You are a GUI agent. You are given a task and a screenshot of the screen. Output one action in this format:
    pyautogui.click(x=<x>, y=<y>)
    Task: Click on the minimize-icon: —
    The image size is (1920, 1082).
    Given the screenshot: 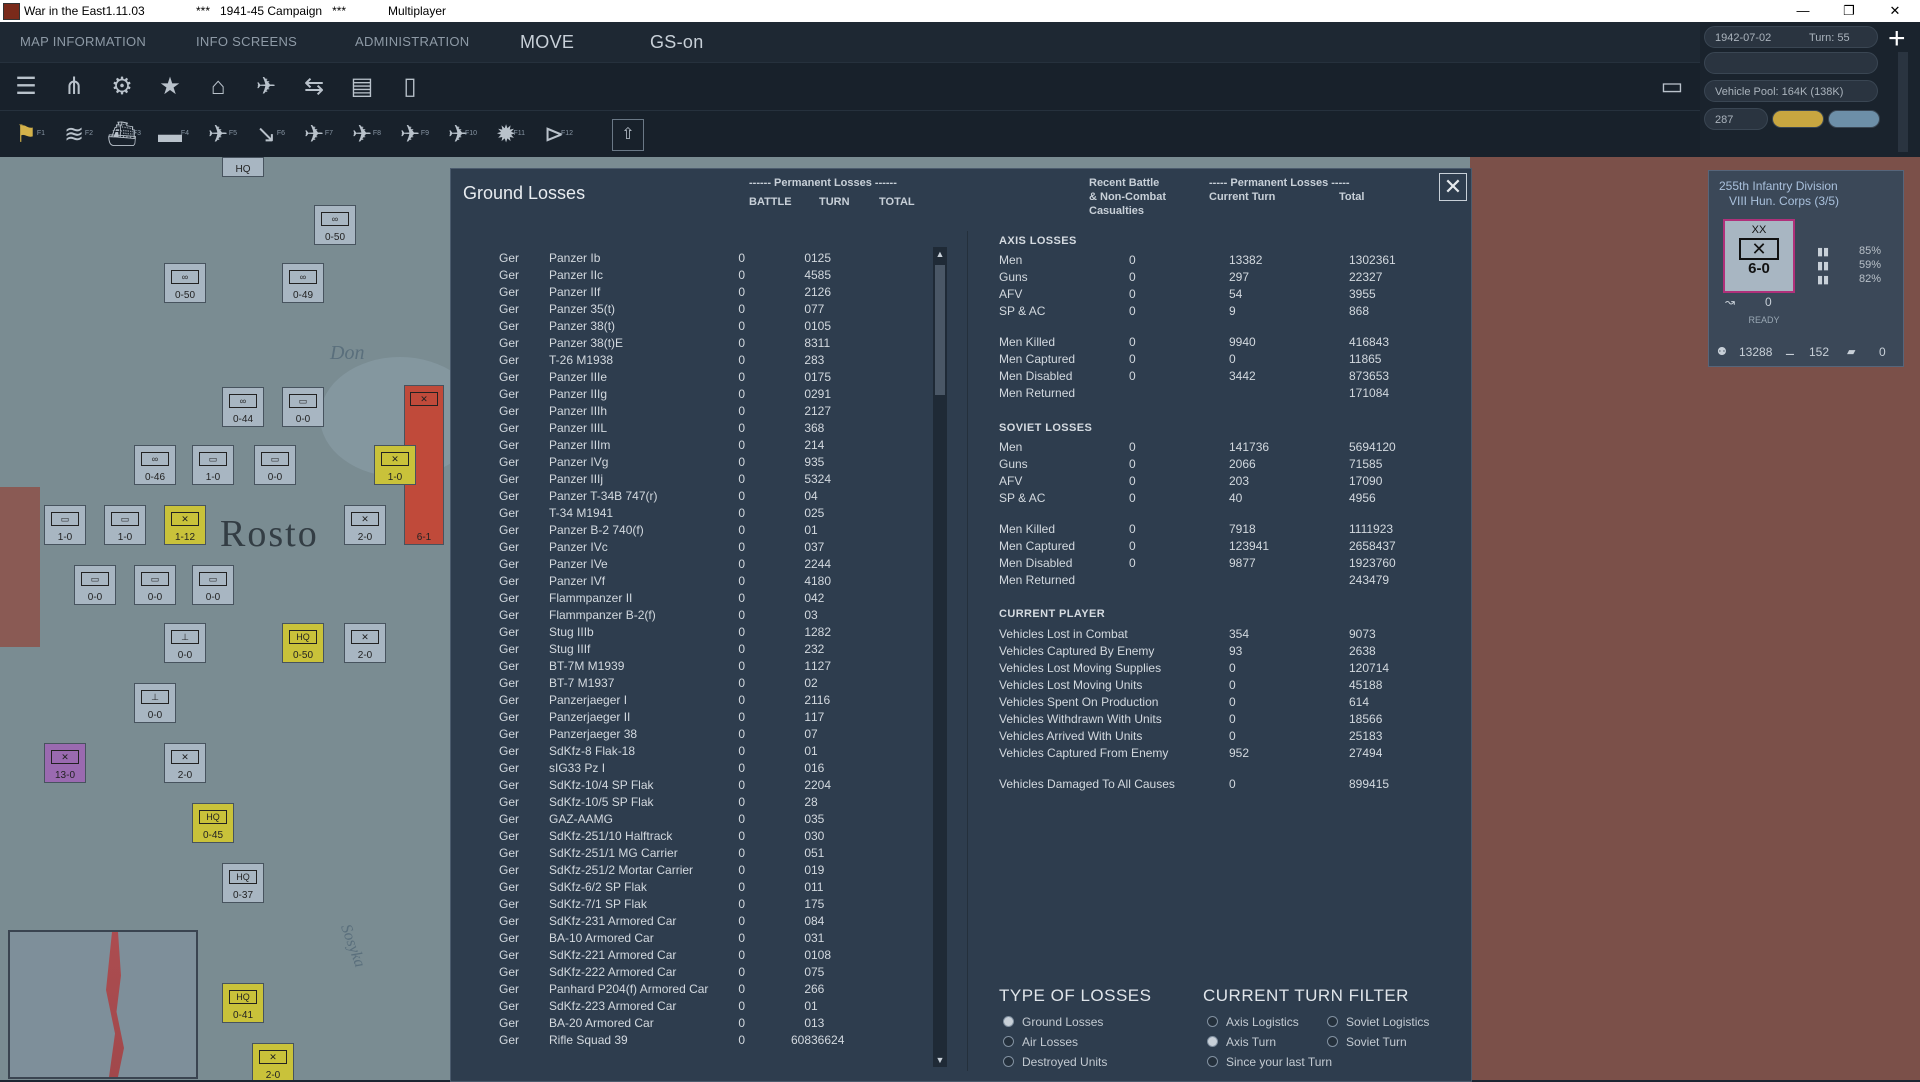 What is the action you would take?
    pyautogui.click(x=1803, y=11)
    